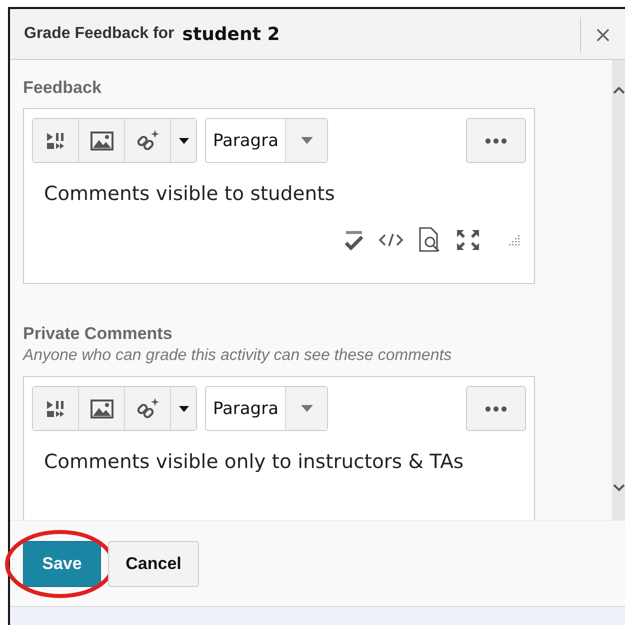 This screenshot has height=625, width=625. What do you see at coordinates (231, 34) in the screenshot?
I see `student-name: student 2` at bounding box center [231, 34].